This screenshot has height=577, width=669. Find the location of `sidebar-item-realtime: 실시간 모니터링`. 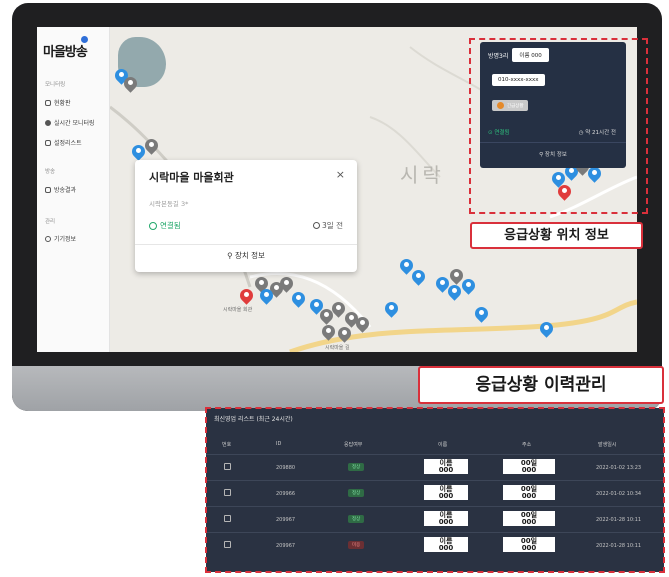

sidebar-item-realtime: 실시간 모니터링 is located at coordinates (70, 122).